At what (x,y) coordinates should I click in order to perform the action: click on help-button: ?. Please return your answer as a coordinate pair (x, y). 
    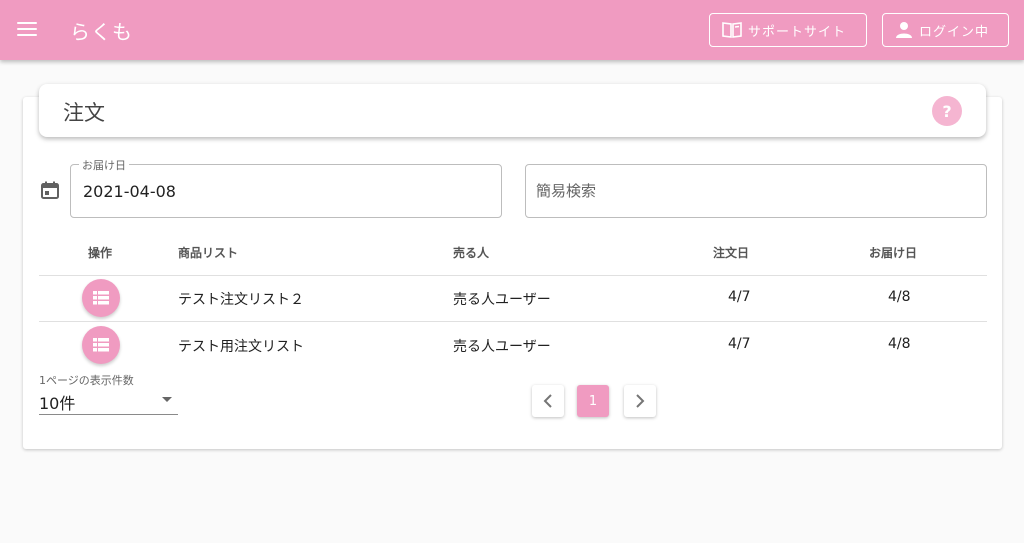
    Looking at the image, I should click on (947, 111).